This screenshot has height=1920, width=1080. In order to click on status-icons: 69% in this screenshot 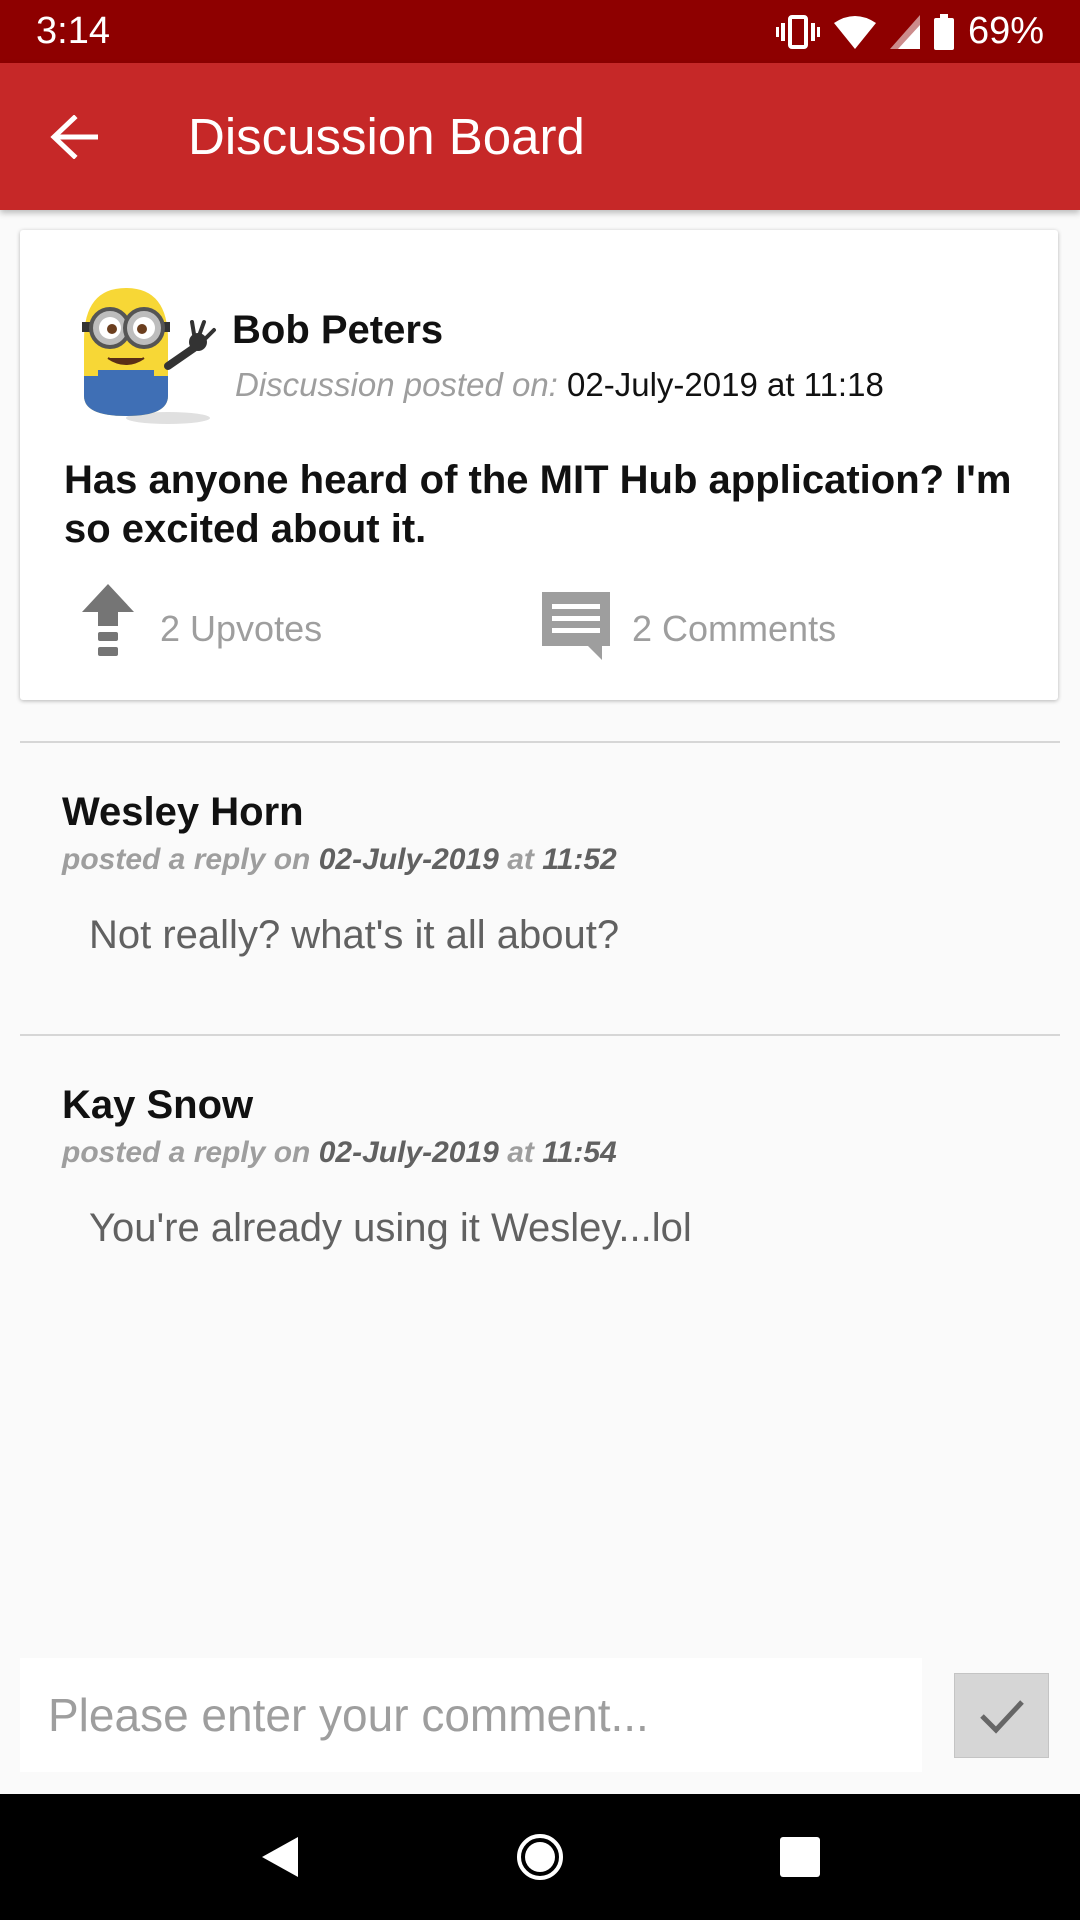, I will do `click(909, 31)`.